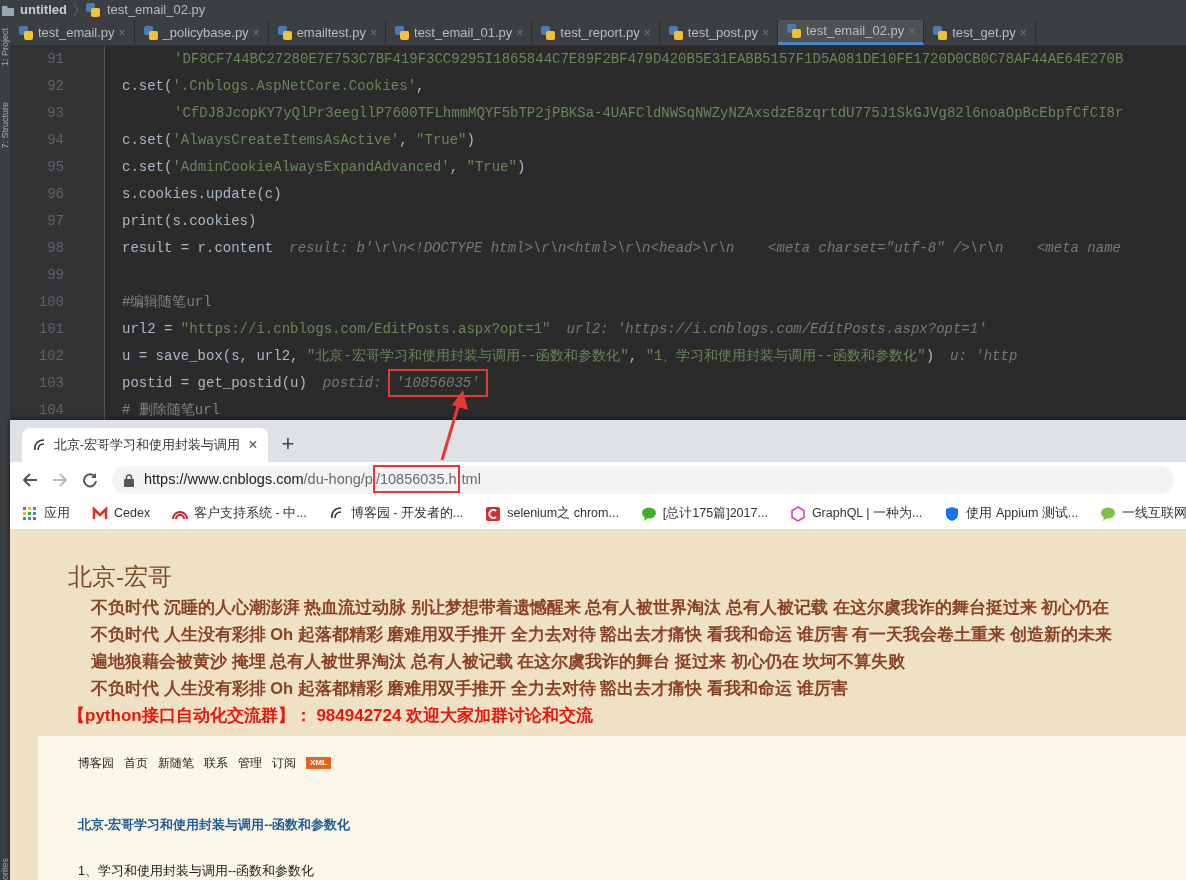 This screenshot has height=880, width=1186. What do you see at coordinates (39, 445) in the screenshot?
I see `swirl-icon` at bounding box center [39, 445].